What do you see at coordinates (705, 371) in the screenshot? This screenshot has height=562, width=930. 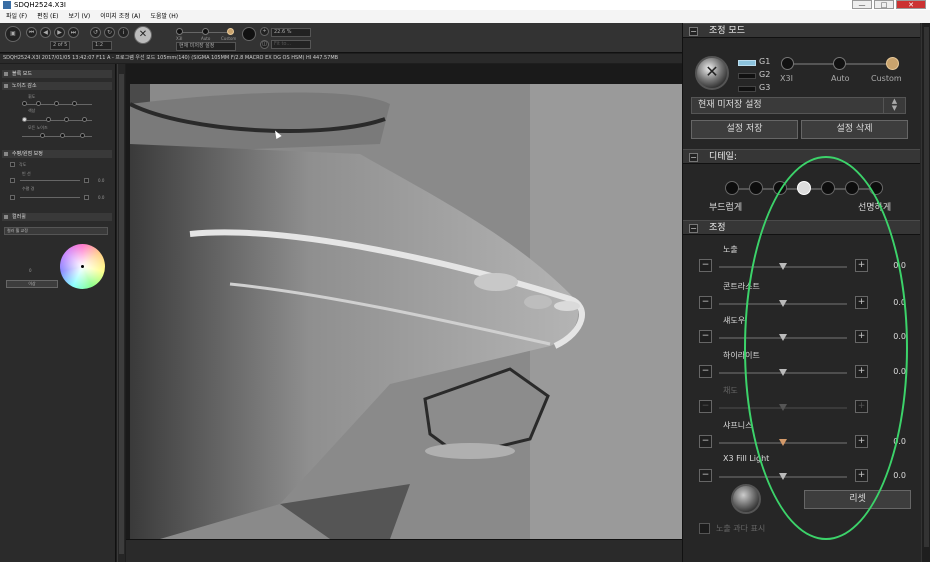 I see `highlight-minus-button: −` at bounding box center [705, 371].